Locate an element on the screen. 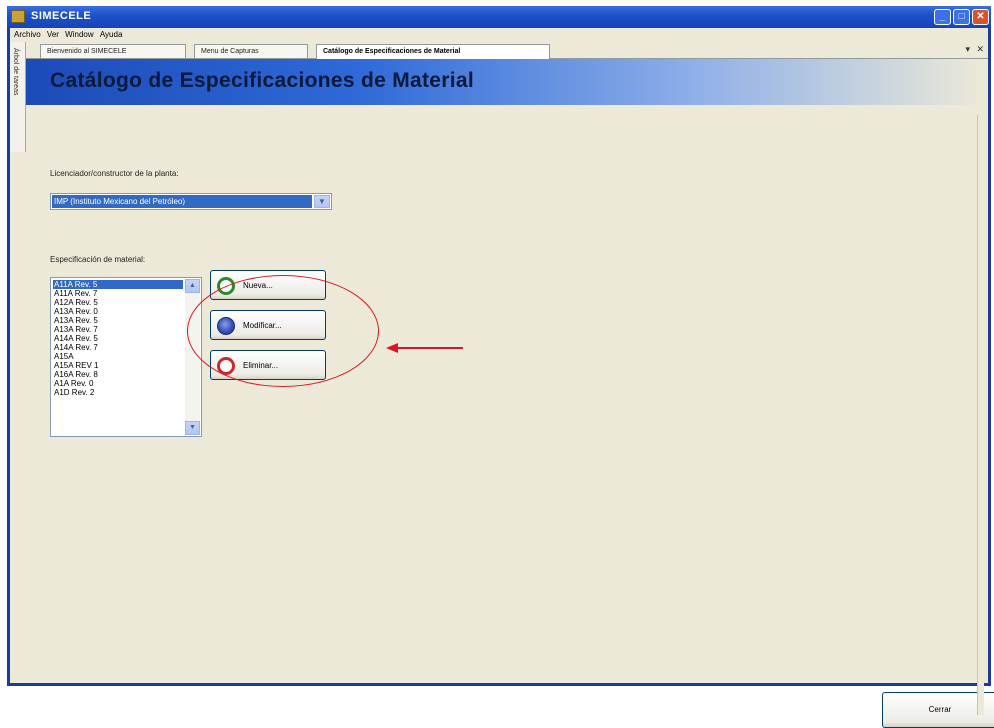  list-item: A16A Rev. 8 is located at coordinates (118, 374).